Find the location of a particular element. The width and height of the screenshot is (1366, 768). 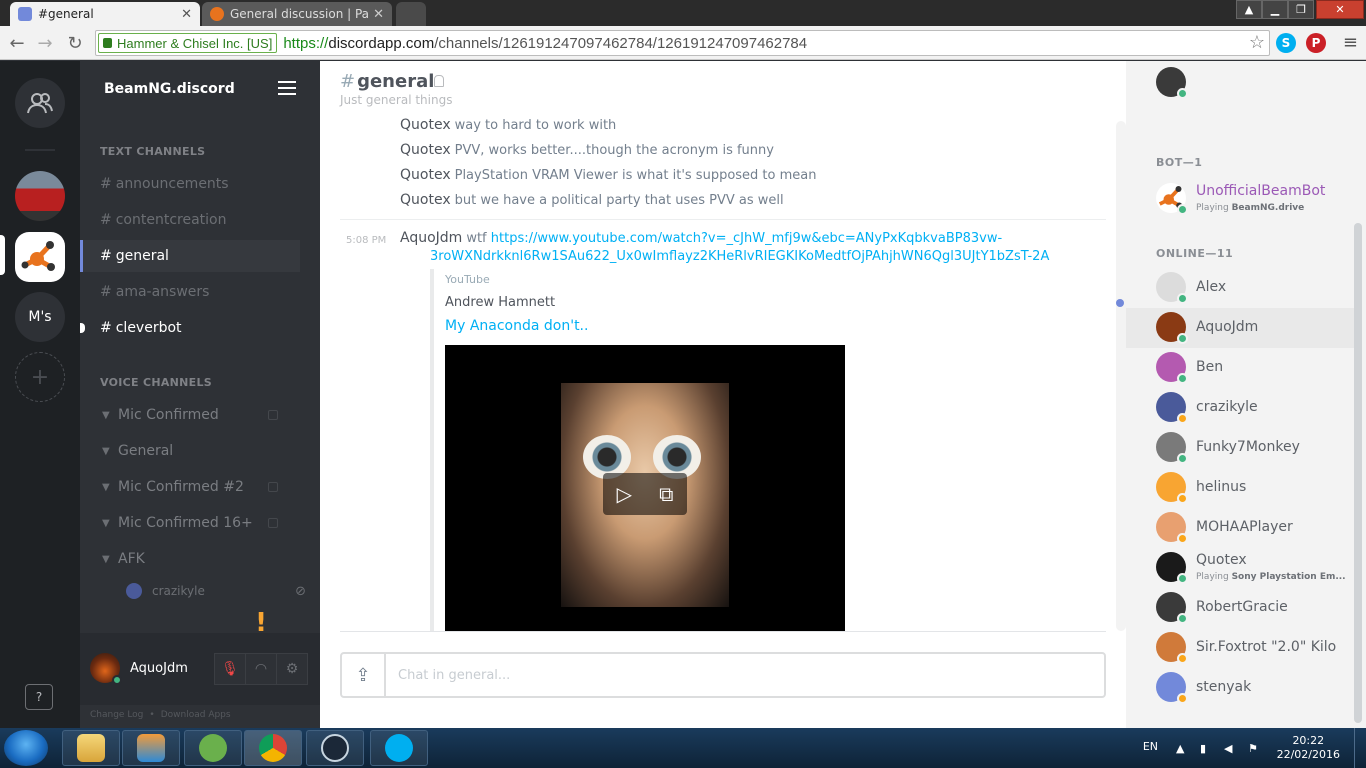

member-row: MOHAAPlayer is located at coordinates (1236, 528).